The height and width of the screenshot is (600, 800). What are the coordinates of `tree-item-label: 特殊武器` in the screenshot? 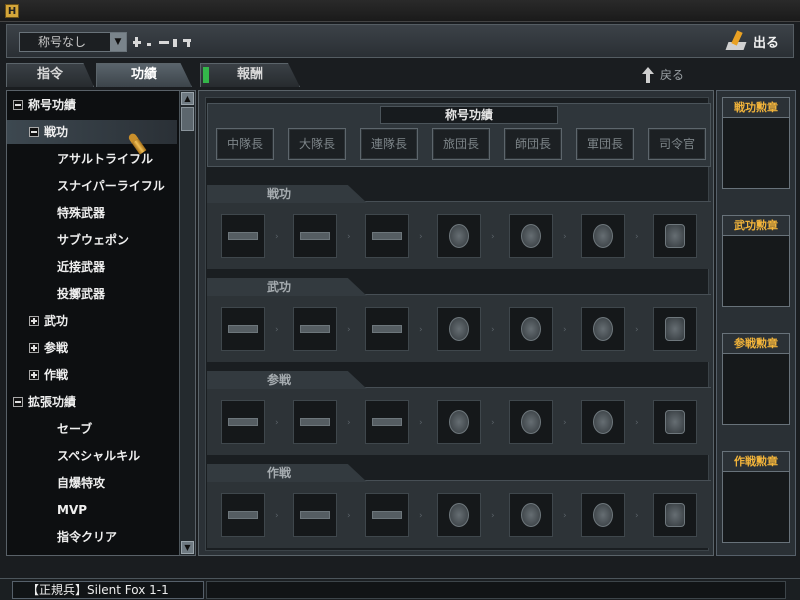 It's located at (81, 213).